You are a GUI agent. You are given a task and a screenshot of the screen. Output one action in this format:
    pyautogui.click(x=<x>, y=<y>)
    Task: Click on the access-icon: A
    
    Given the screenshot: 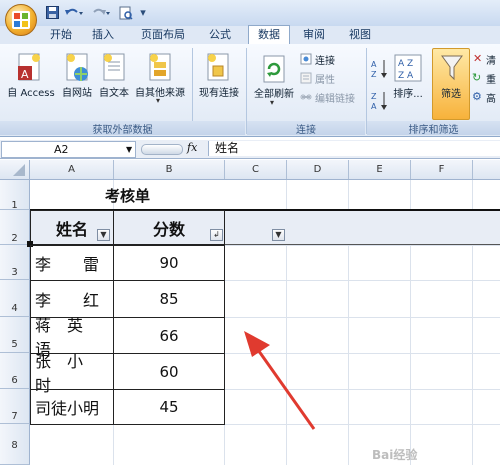 What is the action you would take?
    pyautogui.click(x=29, y=68)
    